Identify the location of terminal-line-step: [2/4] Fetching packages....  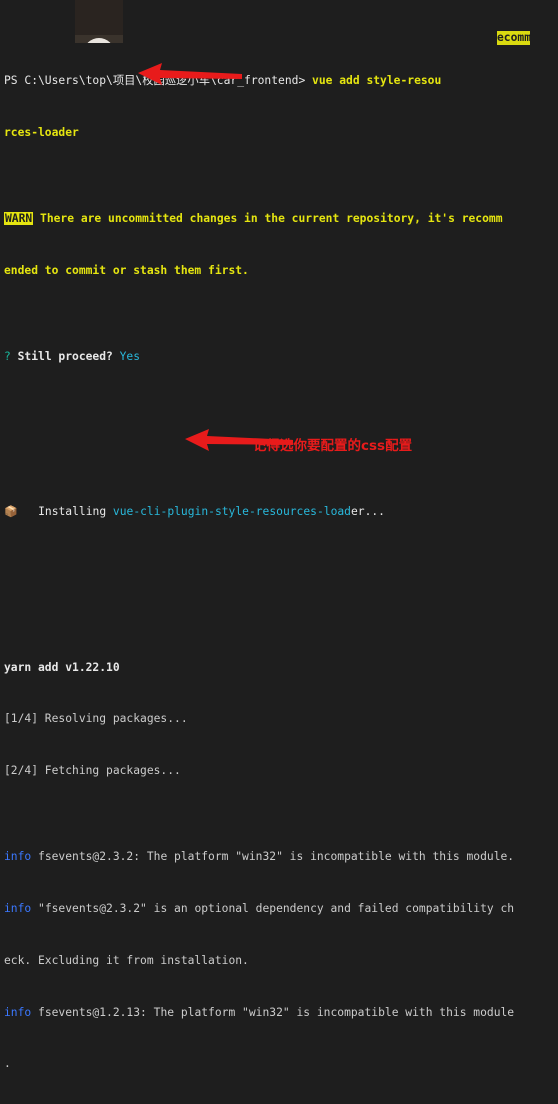
(279, 770).